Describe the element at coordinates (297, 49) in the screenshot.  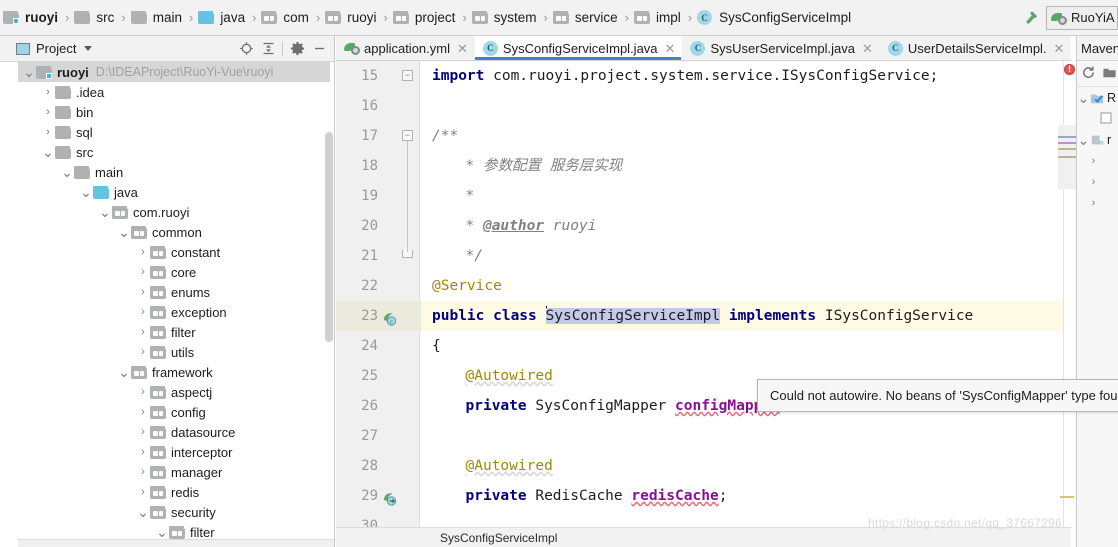
I see `gear-icon` at that location.